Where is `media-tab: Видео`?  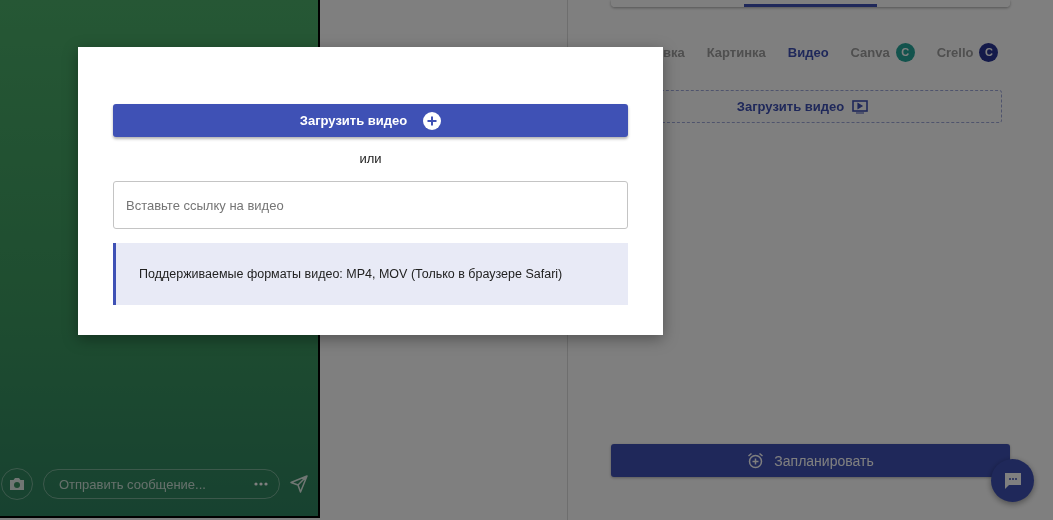
media-tab: Видео is located at coordinates (808, 52).